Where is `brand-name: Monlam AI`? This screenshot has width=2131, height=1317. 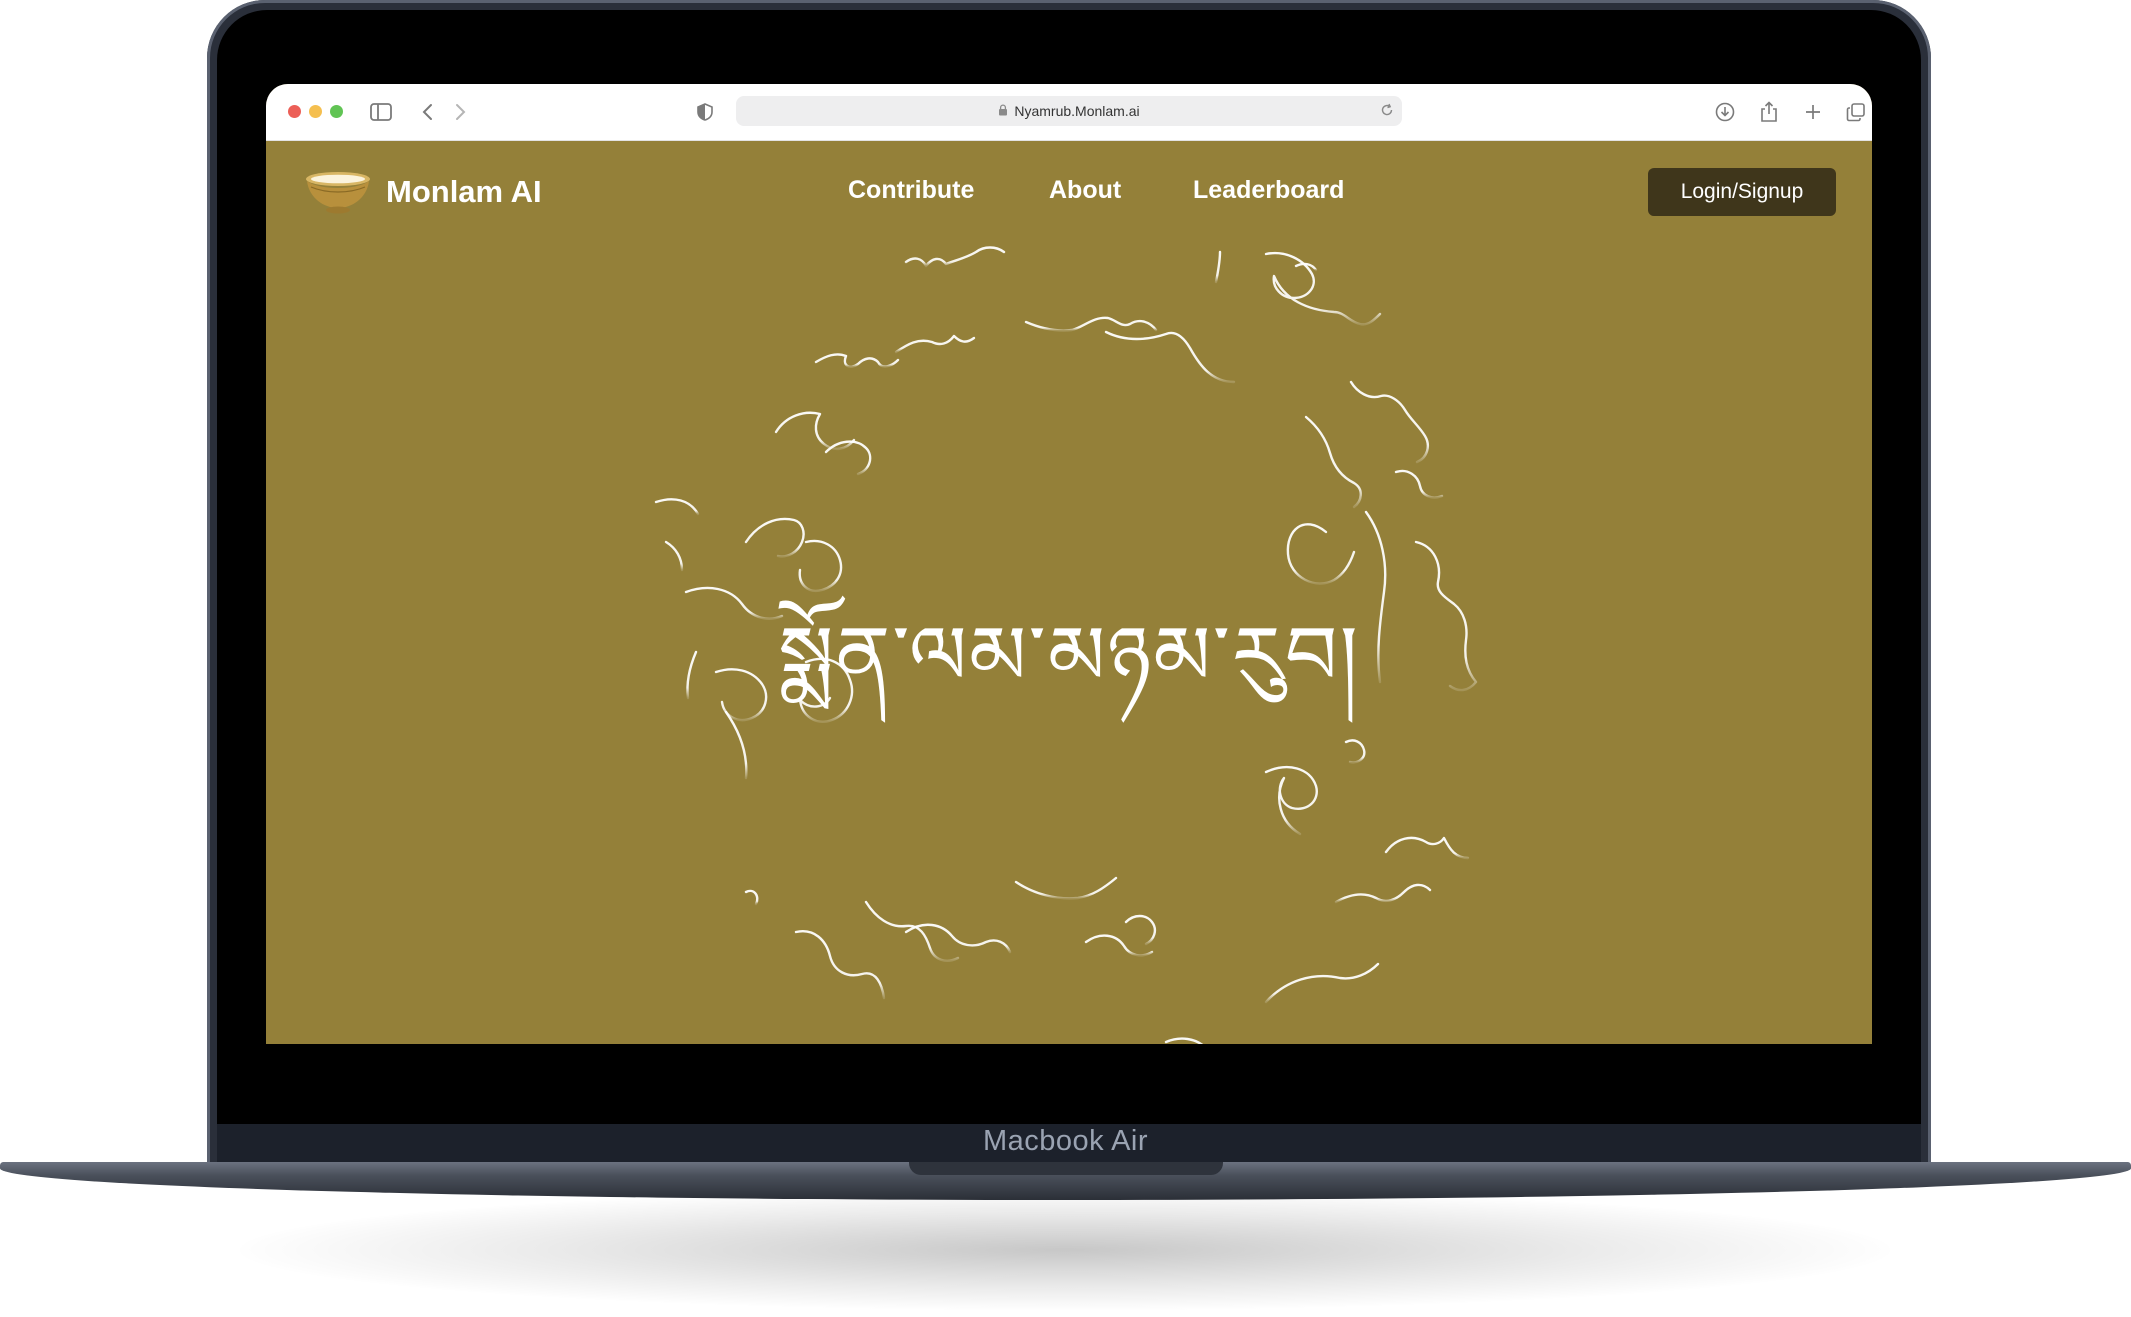 brand-name: Monlam AI is located at coordinates (464, 192).